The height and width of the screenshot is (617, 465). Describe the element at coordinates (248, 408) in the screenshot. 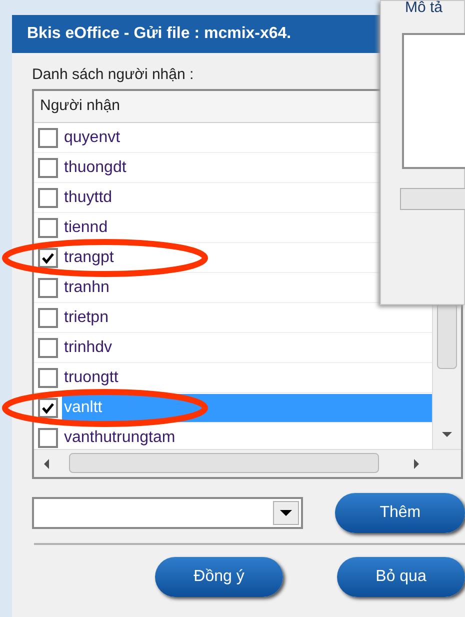

I see `recipient-name: vanltt` at that location.